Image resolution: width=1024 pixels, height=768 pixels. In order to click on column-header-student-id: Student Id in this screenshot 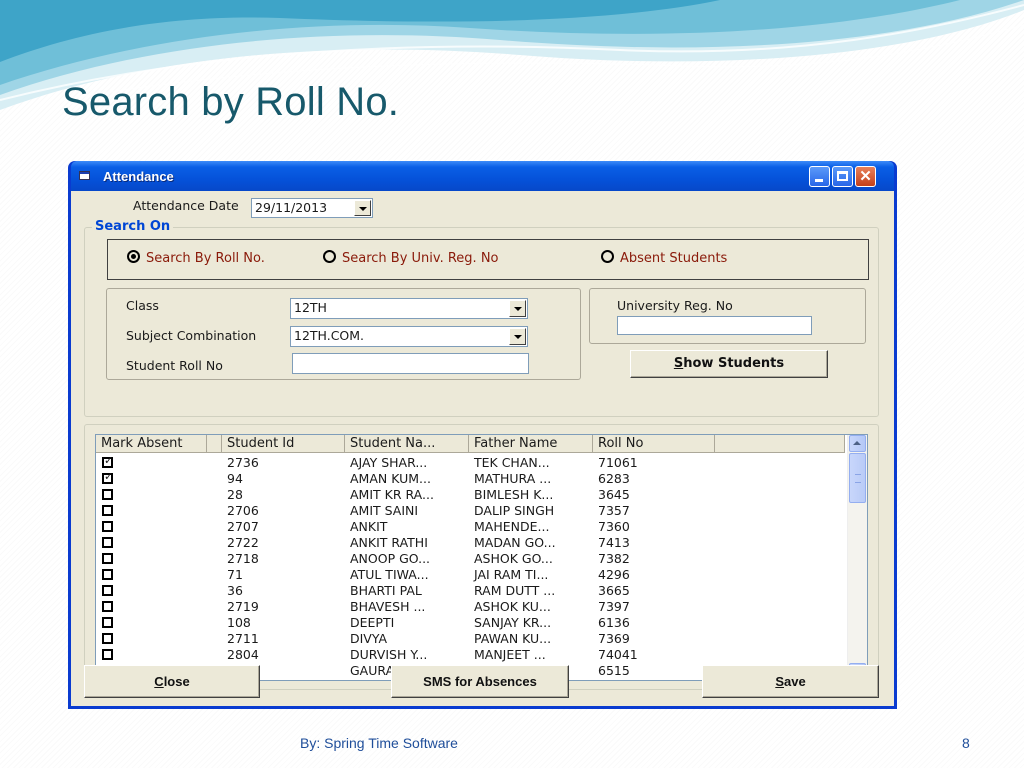, I will do `click(283, 444)`.